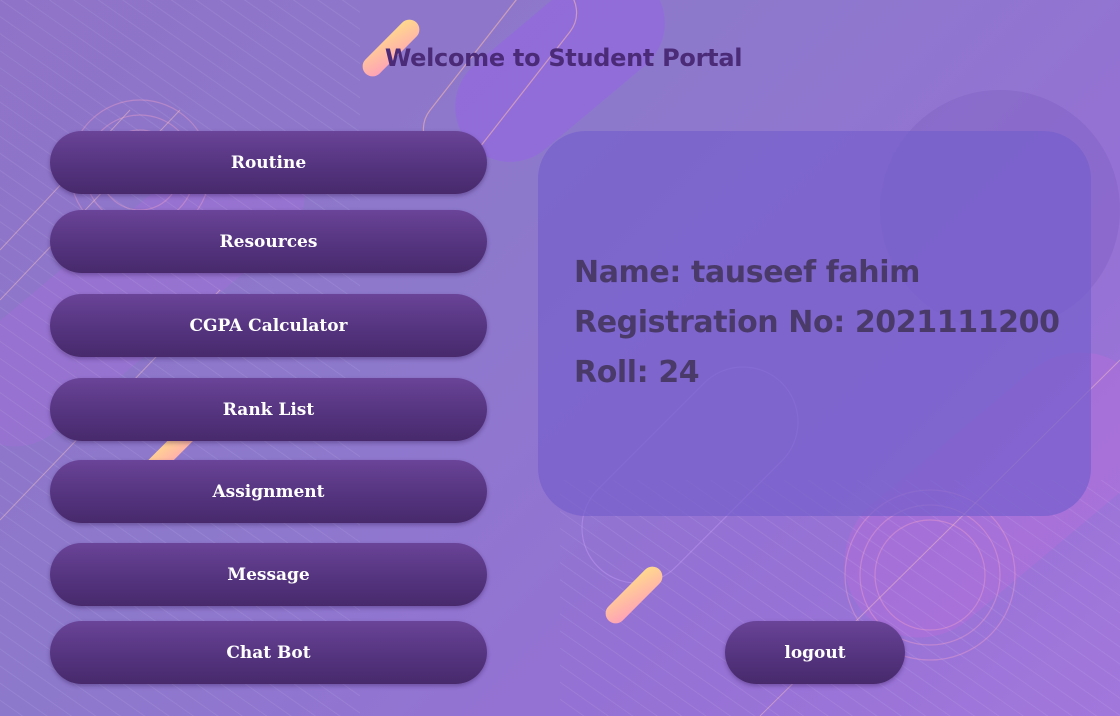  I want to click on student-roll: Roll: 24, so click(637, 372).